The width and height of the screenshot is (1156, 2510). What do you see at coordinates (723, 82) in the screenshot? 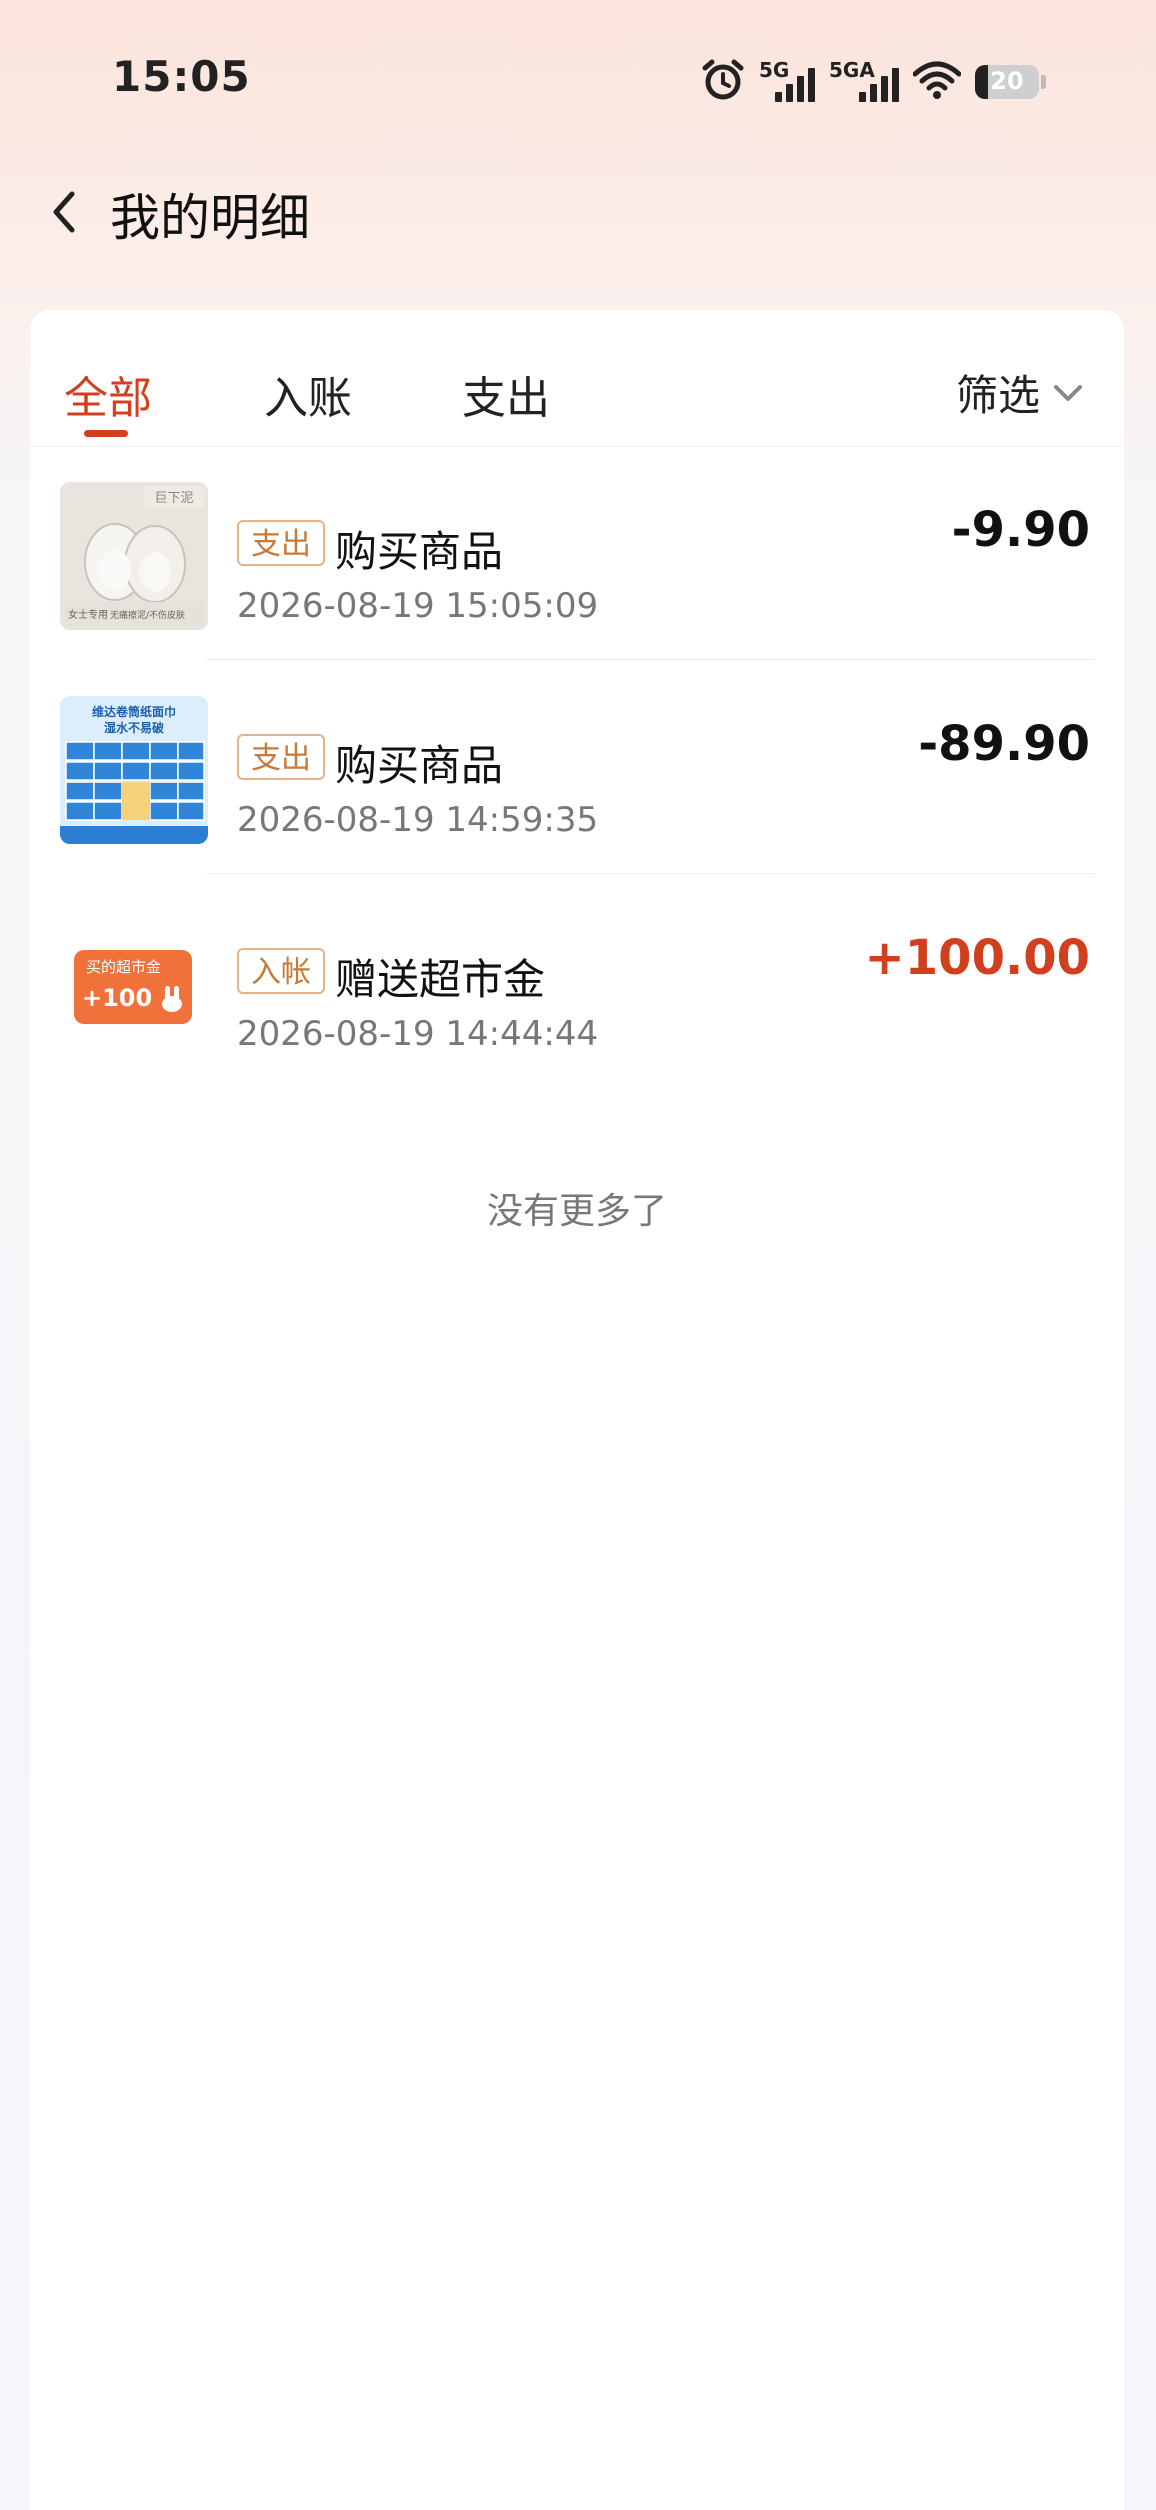
I see `alarm-icon` at bounding box center [723, 82].